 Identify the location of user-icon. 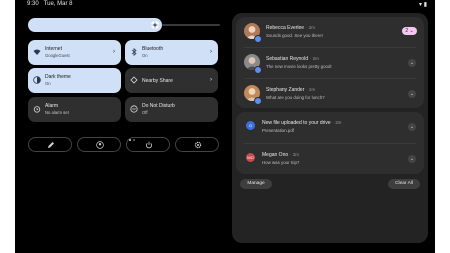
(100, 145).